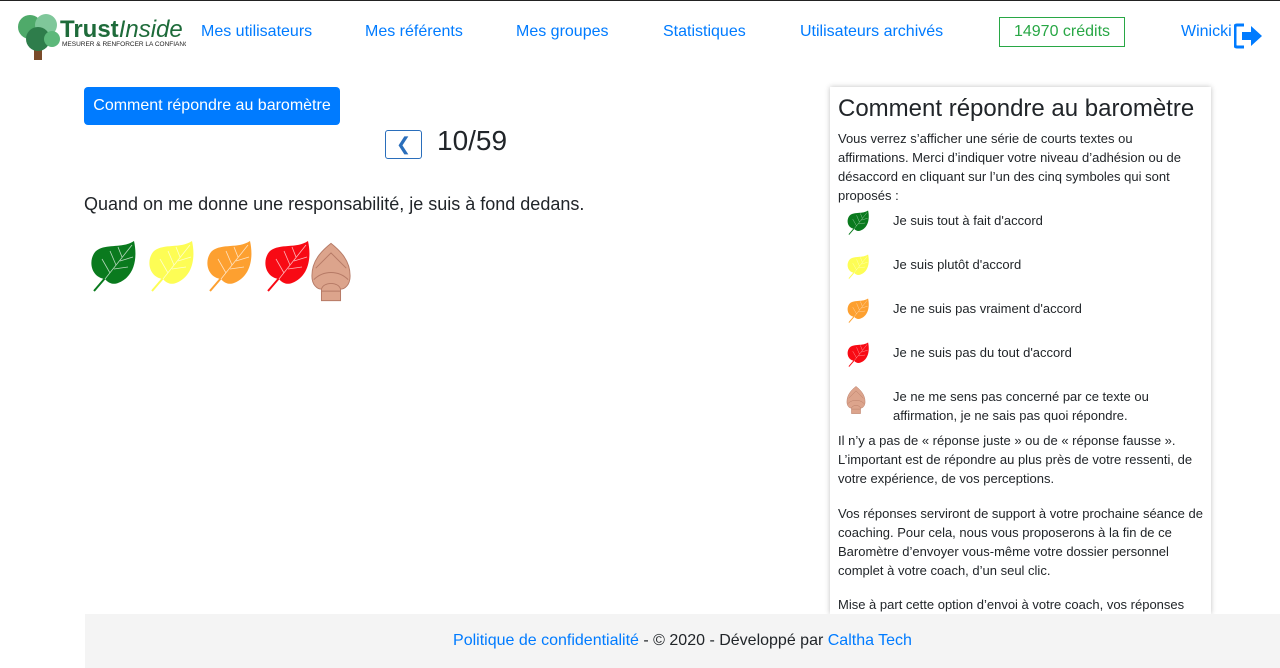 The width and height of the screenshot is (1280, 668). Describe the element at coordinates (1022, 275) in the screenshot. I see `legend-item: Je suis plutôt d'accord` at that location.